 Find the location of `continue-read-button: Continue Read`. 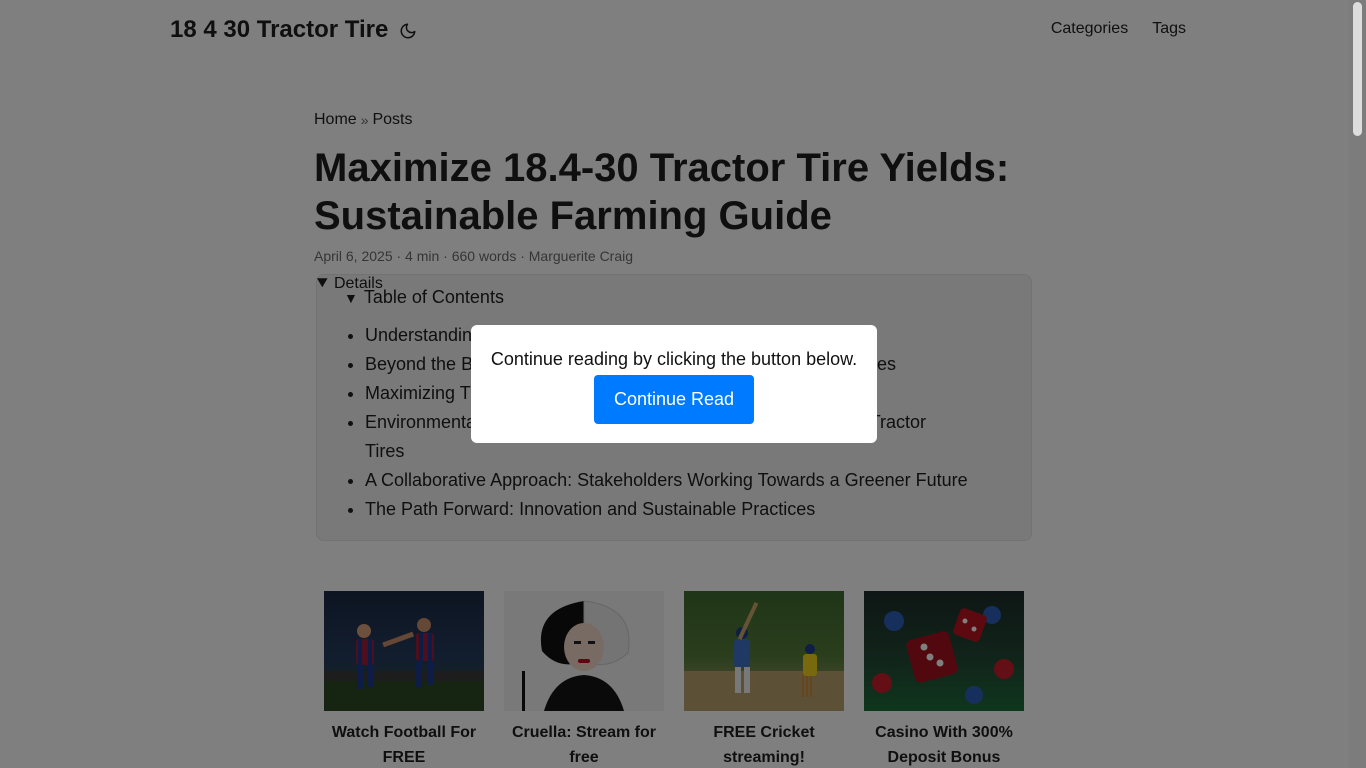

continue-read-button: Continue Read is located at coordinates (674, 399).